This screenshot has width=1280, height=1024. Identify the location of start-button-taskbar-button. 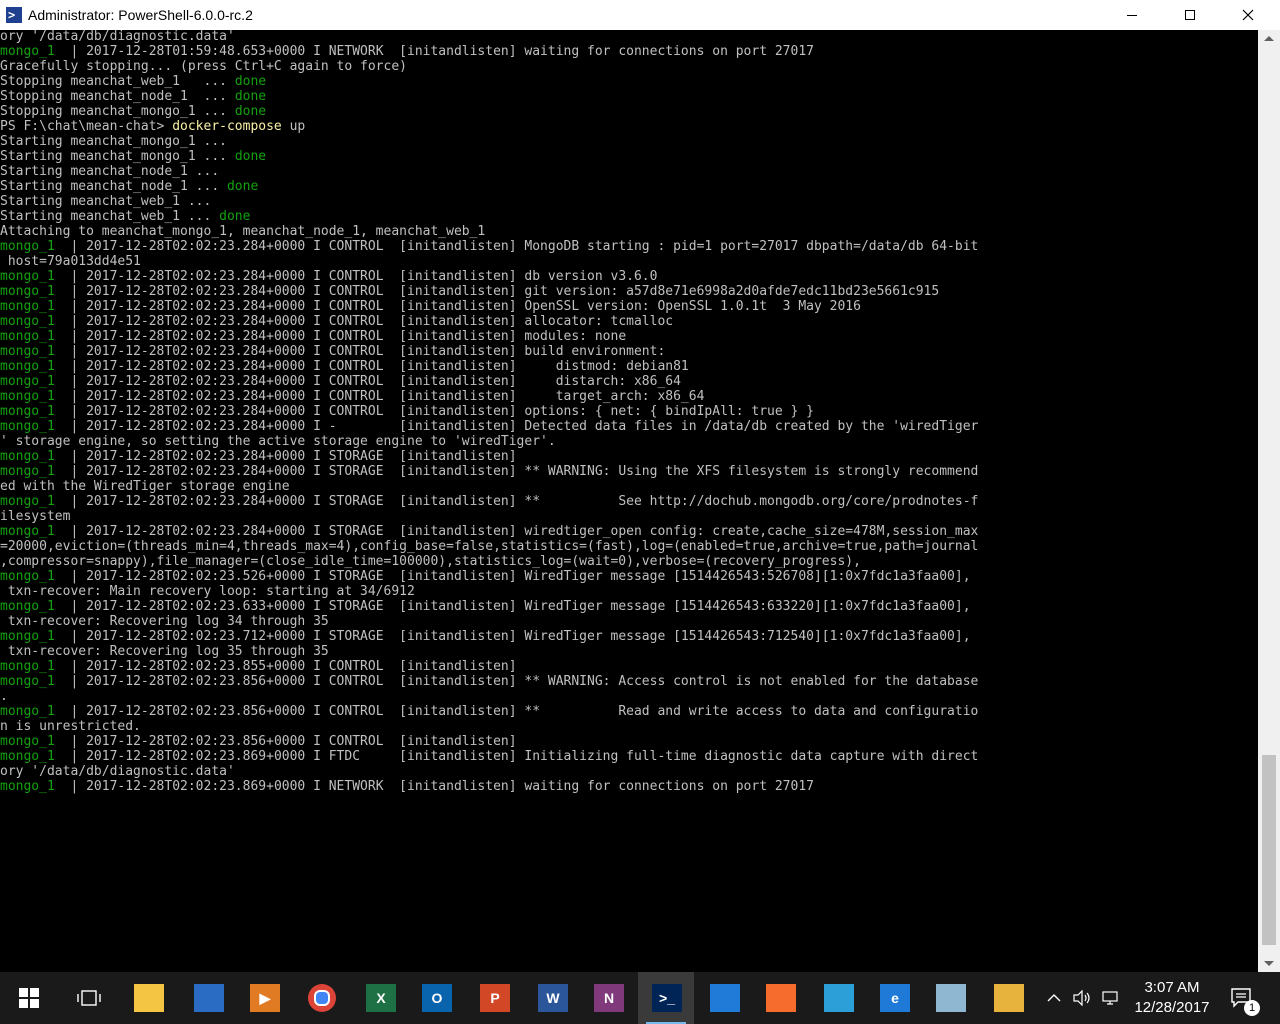
(29, 998).